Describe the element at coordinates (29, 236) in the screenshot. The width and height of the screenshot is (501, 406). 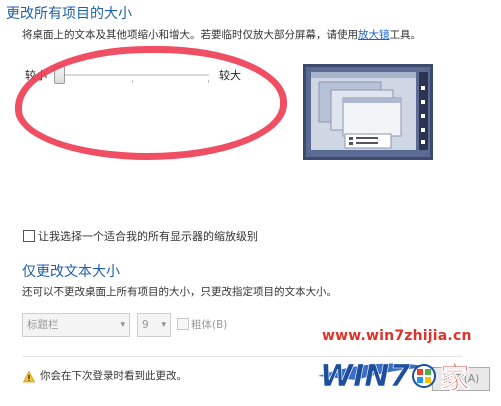
I see `custom-scaling-checkbox` at that location.